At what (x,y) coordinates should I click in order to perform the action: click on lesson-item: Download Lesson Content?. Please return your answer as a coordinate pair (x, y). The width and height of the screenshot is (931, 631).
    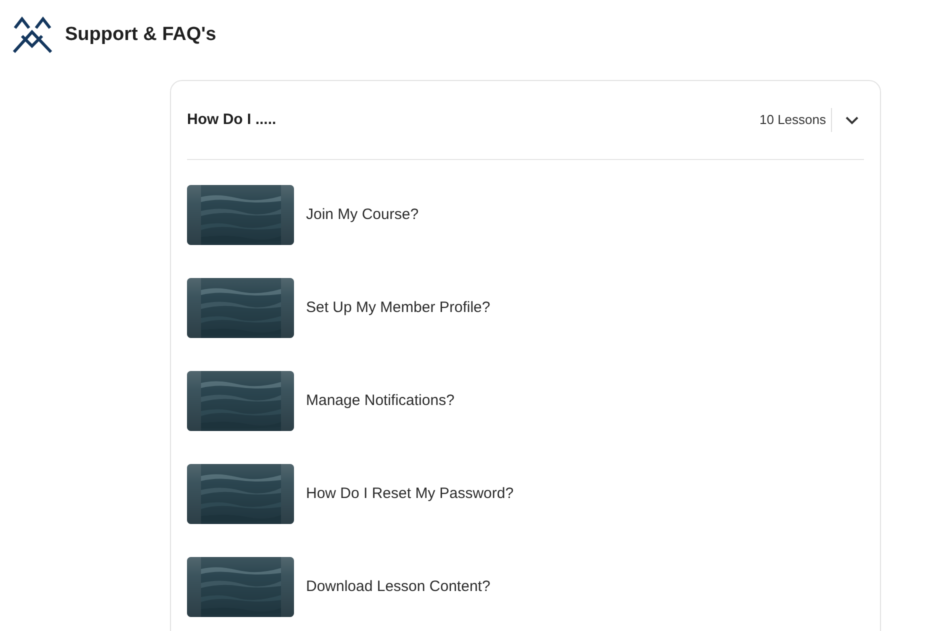
    Looking at the image, I should click on (525, 587).